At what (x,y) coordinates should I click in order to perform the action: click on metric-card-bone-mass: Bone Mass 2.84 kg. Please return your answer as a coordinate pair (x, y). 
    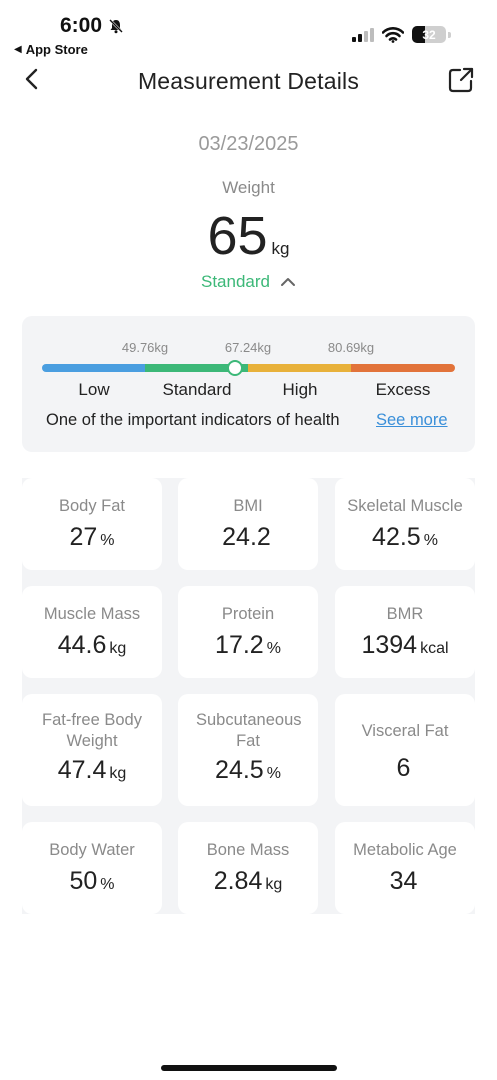
    Looking at the image, I should click on (248, 868).